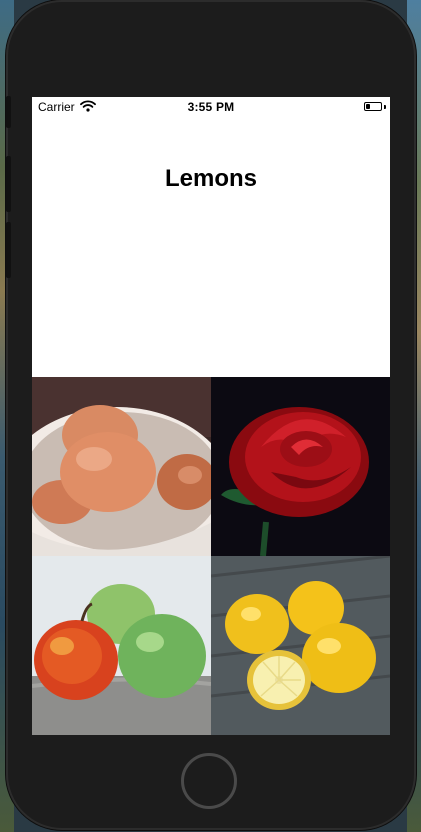  I want to click on volume-up-button, so click(8, 184).